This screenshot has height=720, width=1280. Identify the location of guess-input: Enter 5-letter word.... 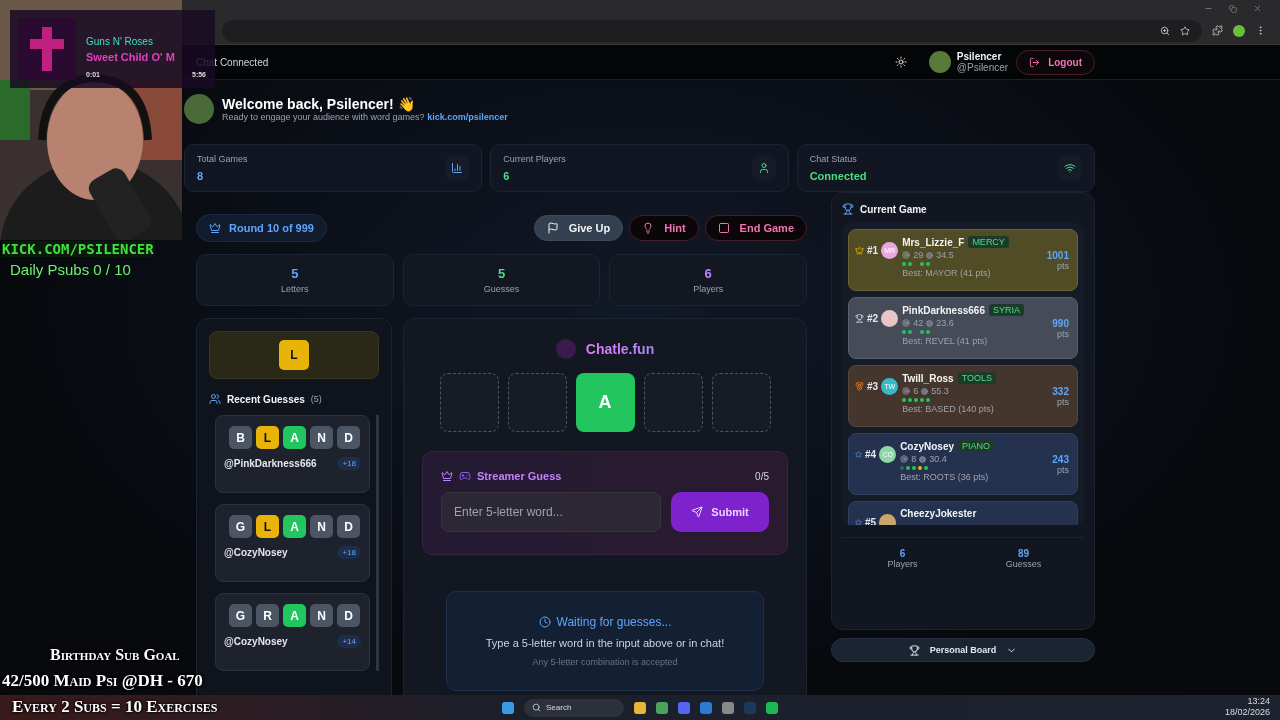
(551, 512).